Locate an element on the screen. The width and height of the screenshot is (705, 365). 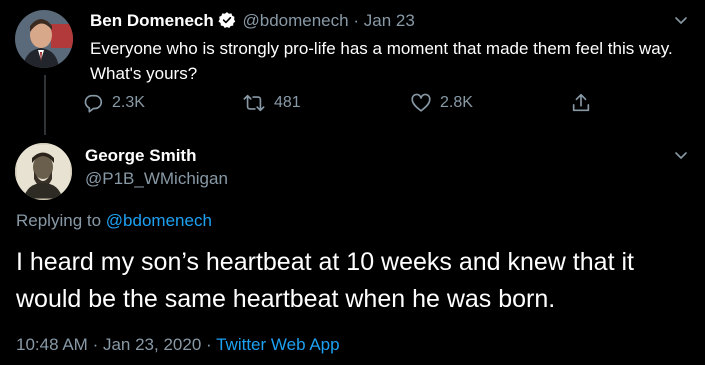
parent-tweet-actions: 2.3K 481 2.8K is located at coordinates (342, 104).